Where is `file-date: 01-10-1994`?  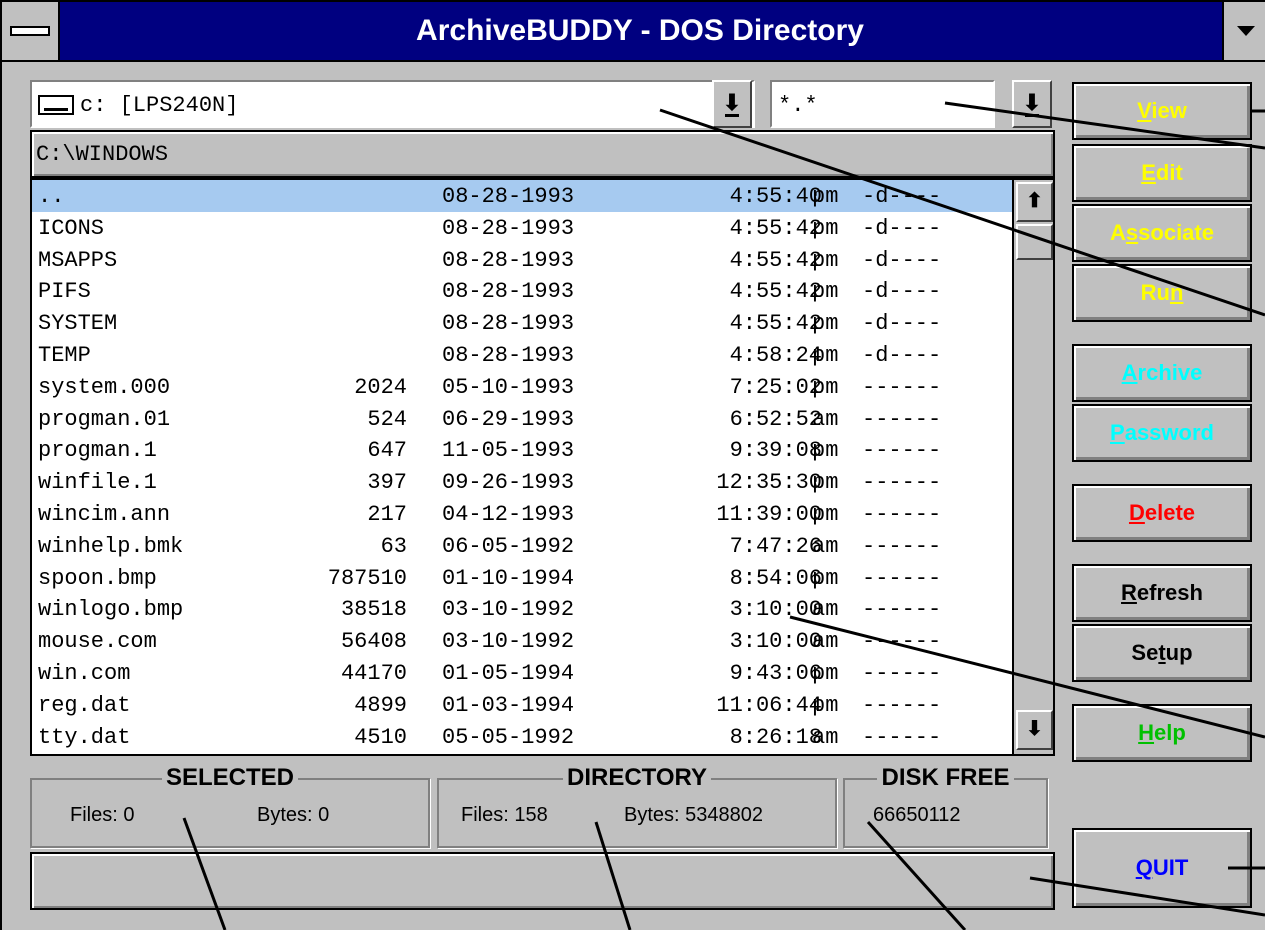
file-date: 01-10-1994 is located at coordinates (508, 578).